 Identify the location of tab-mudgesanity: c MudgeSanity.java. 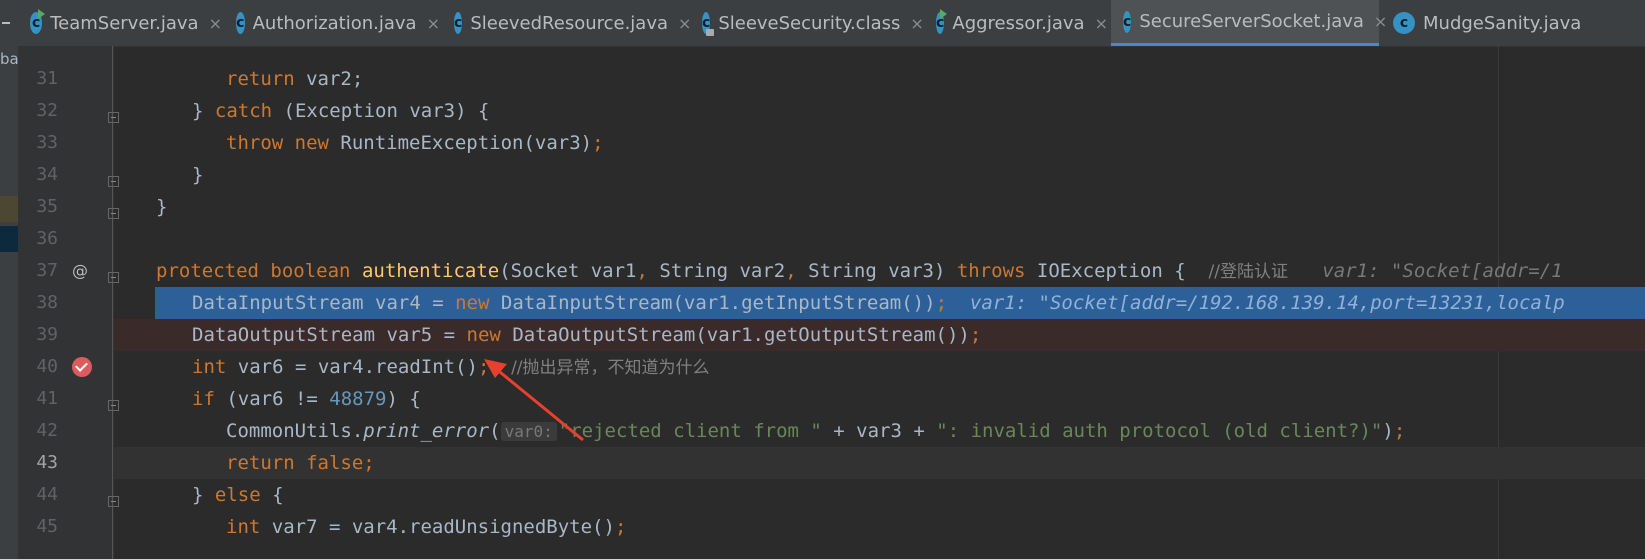
(1513, 23).